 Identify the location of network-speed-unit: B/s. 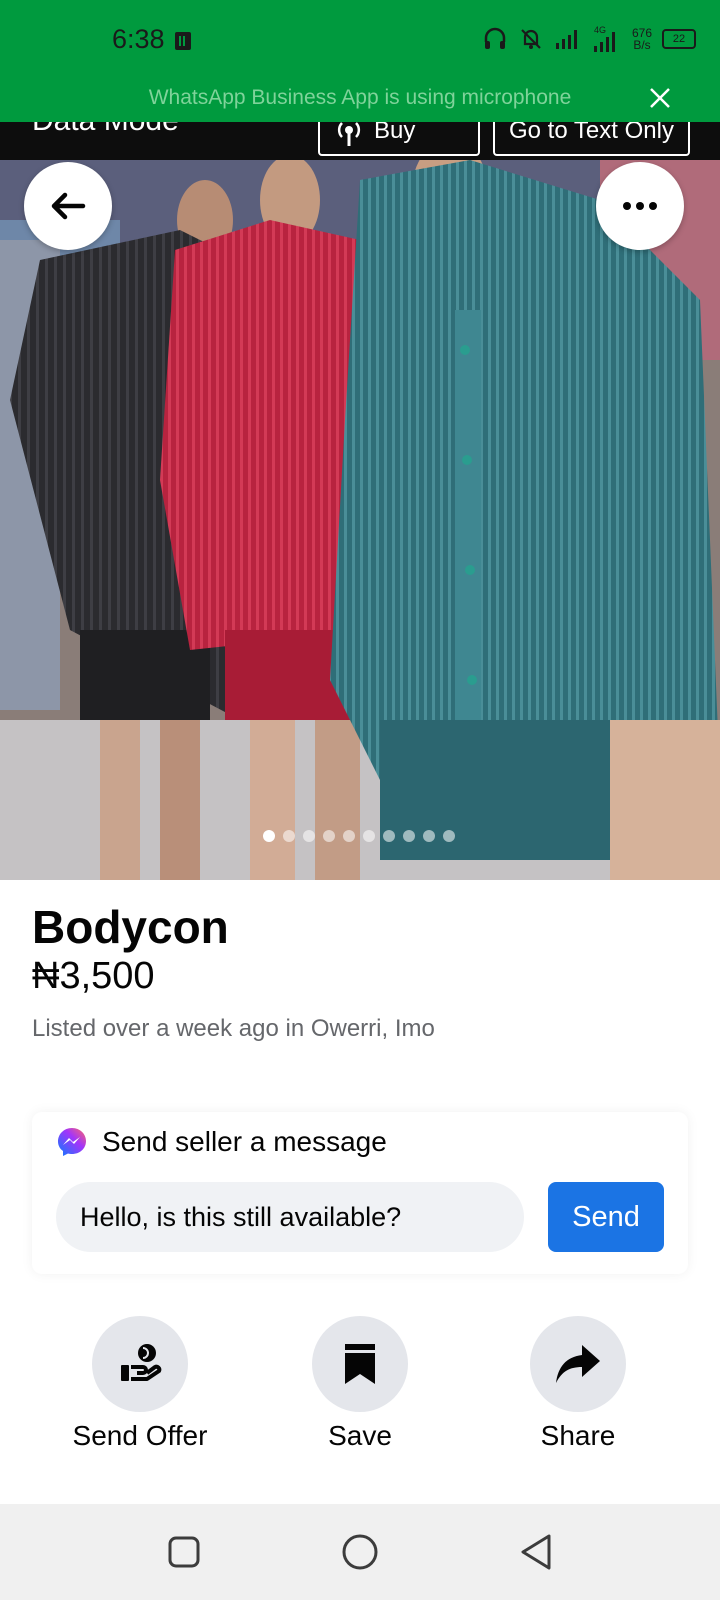
(642, 45).